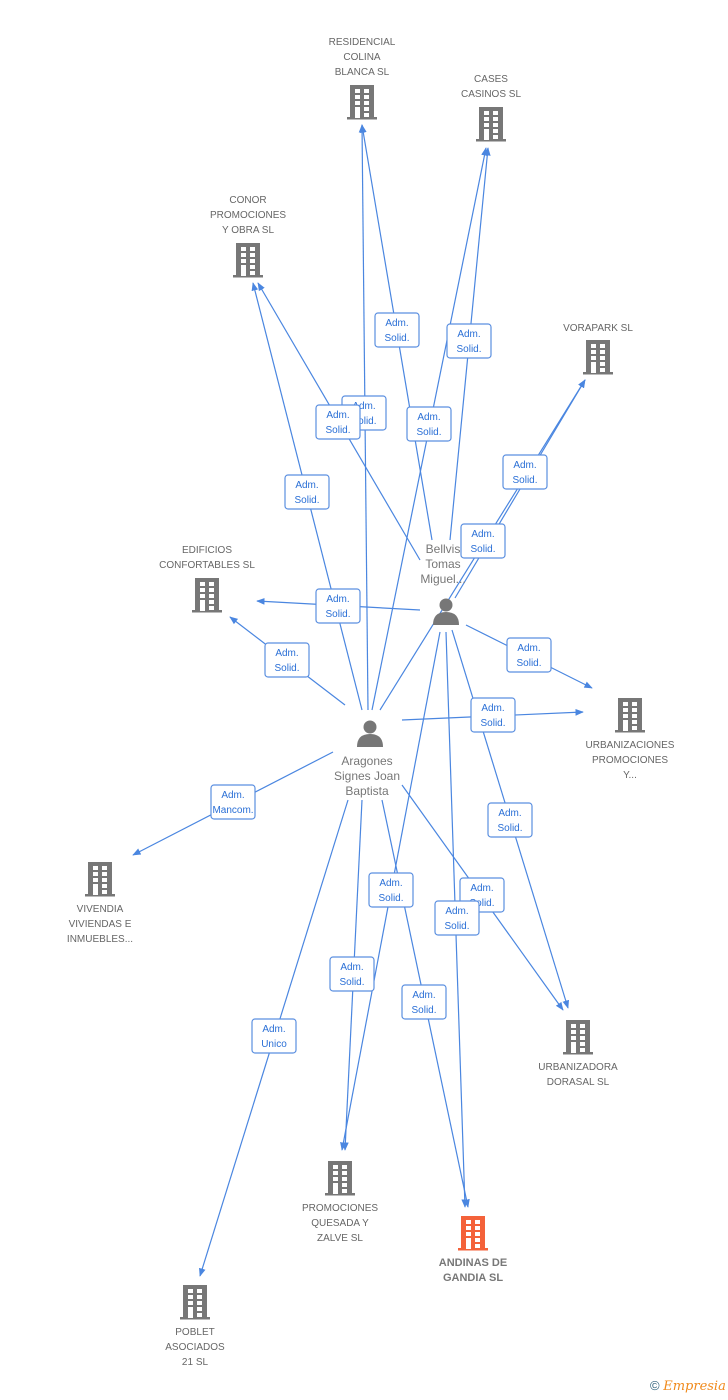 This screenshot has width=728, height=1400. I want to click on copyright-footer: © Empresia, so click(688, 1386).